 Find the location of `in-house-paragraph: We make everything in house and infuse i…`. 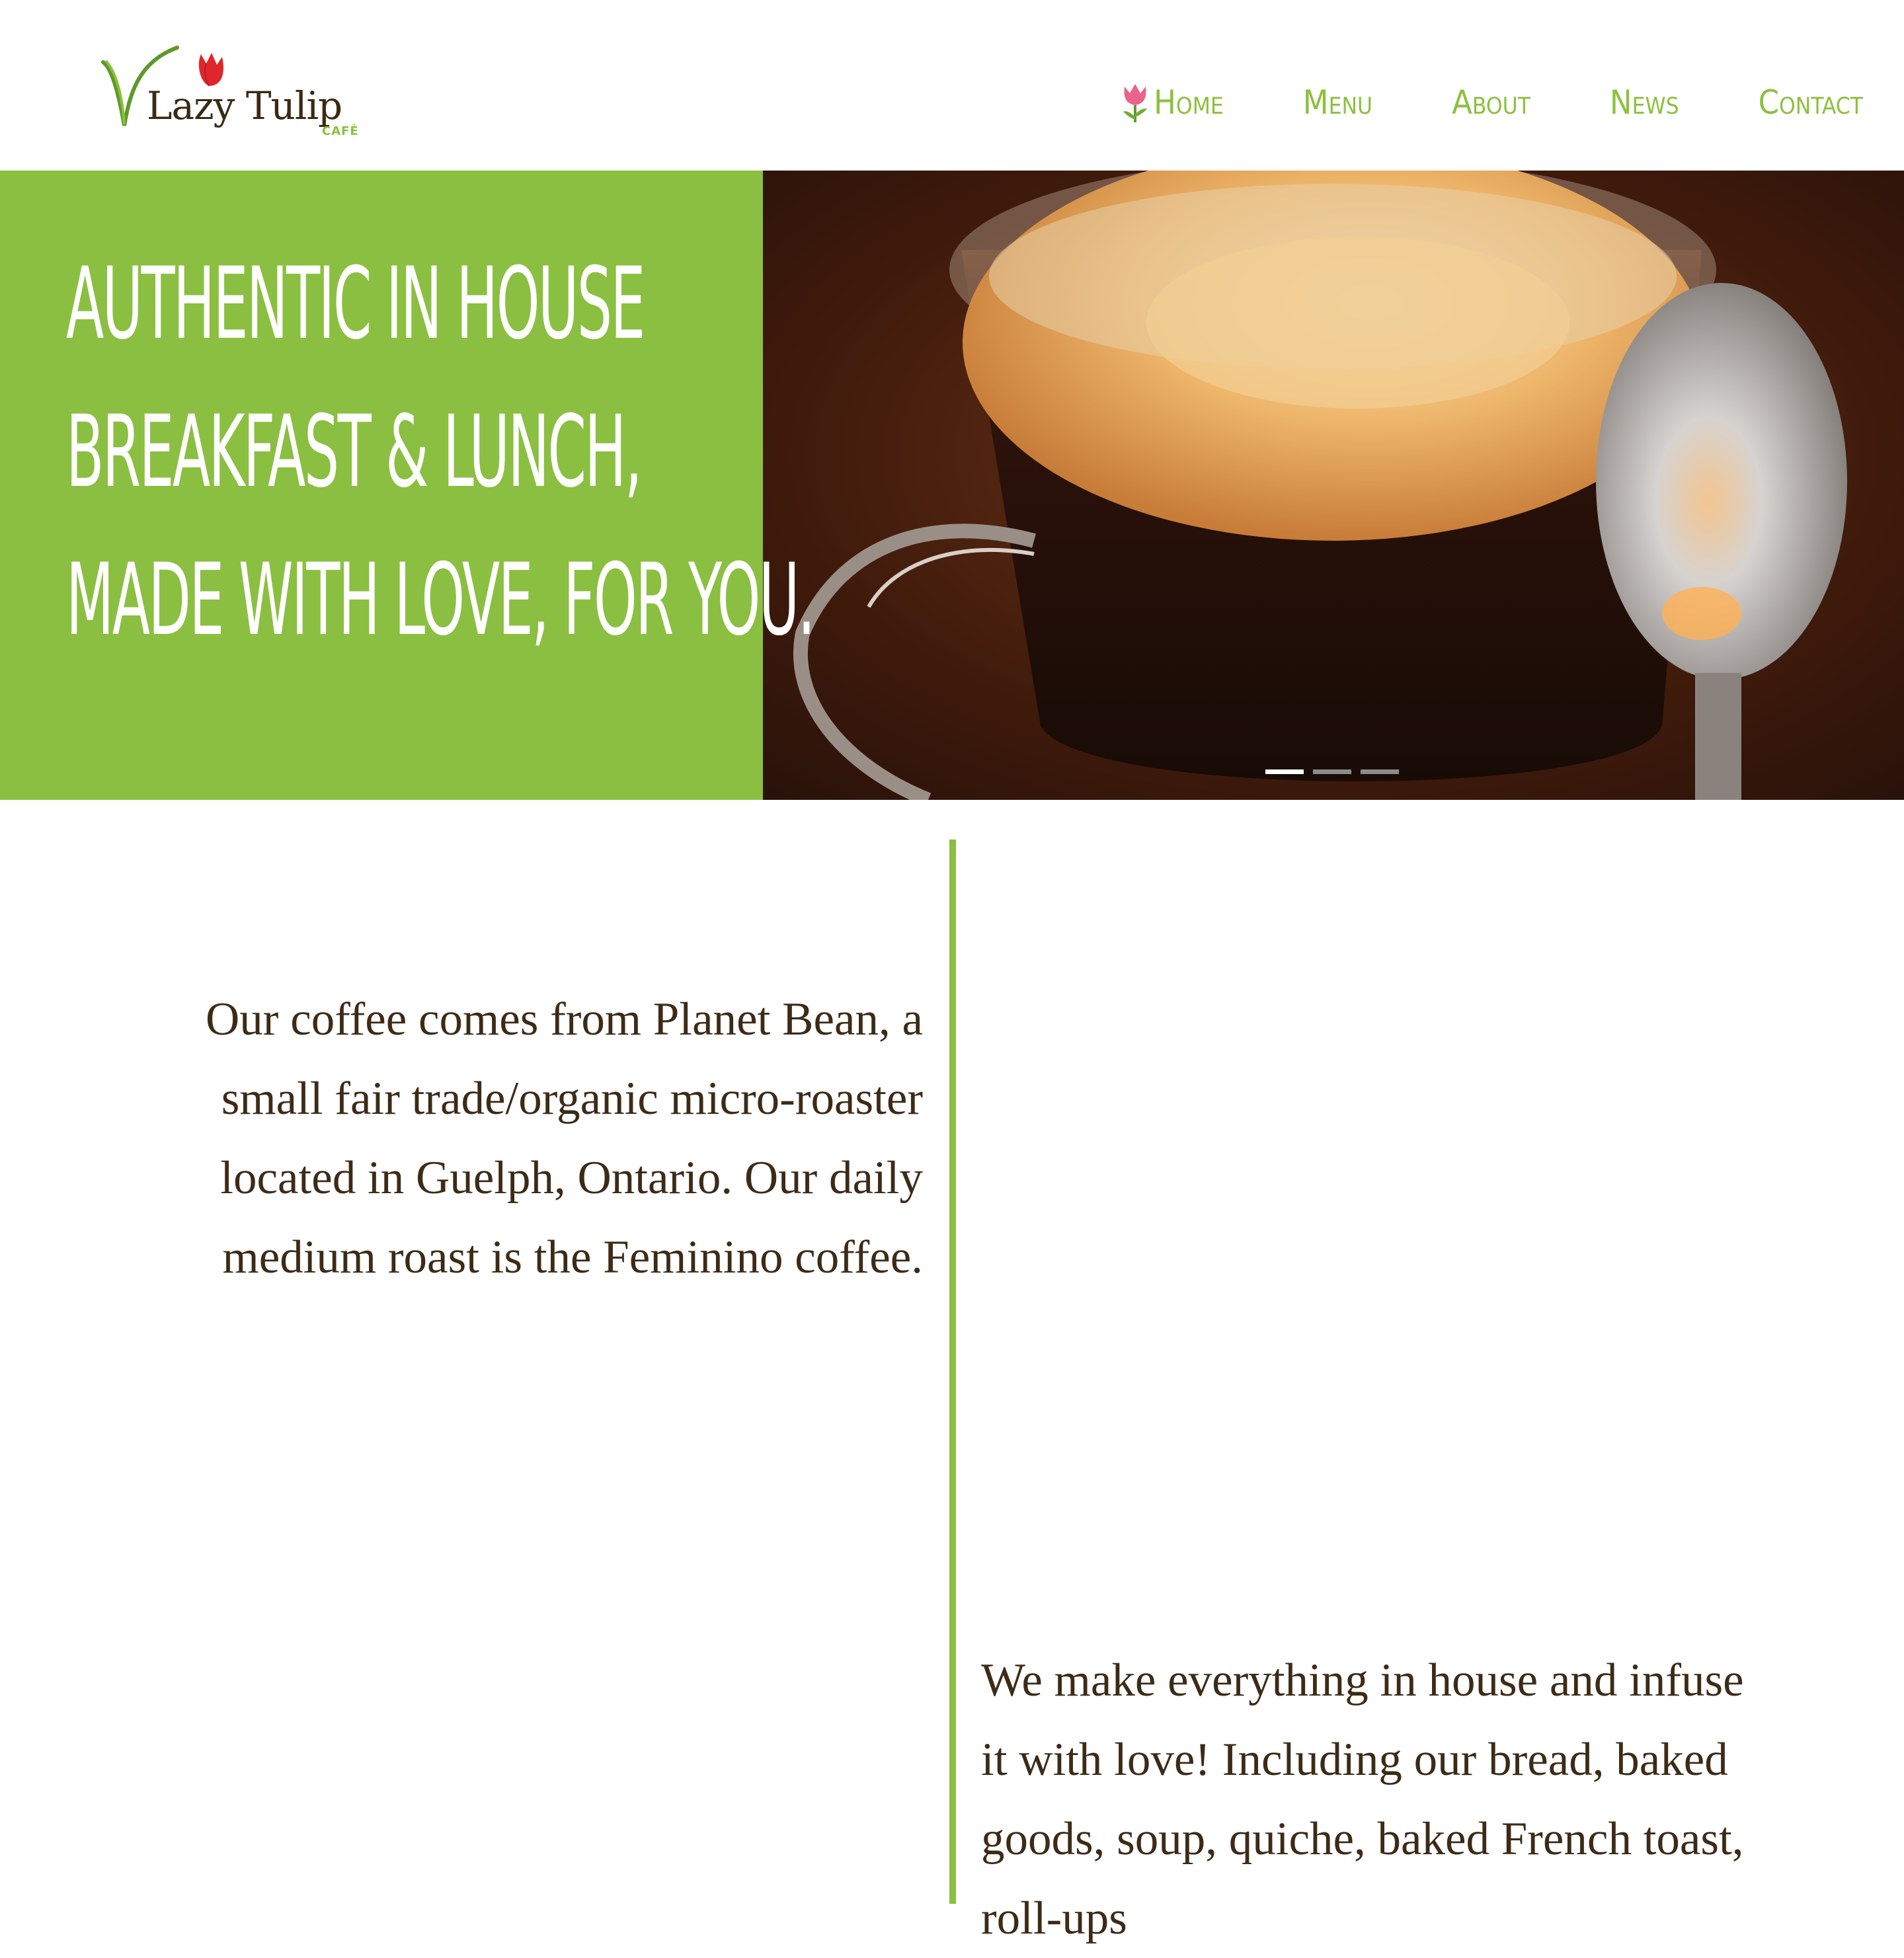

in-house-paragraph: We make everything in house and infuse i… is located at coordinates (1362, 1799).